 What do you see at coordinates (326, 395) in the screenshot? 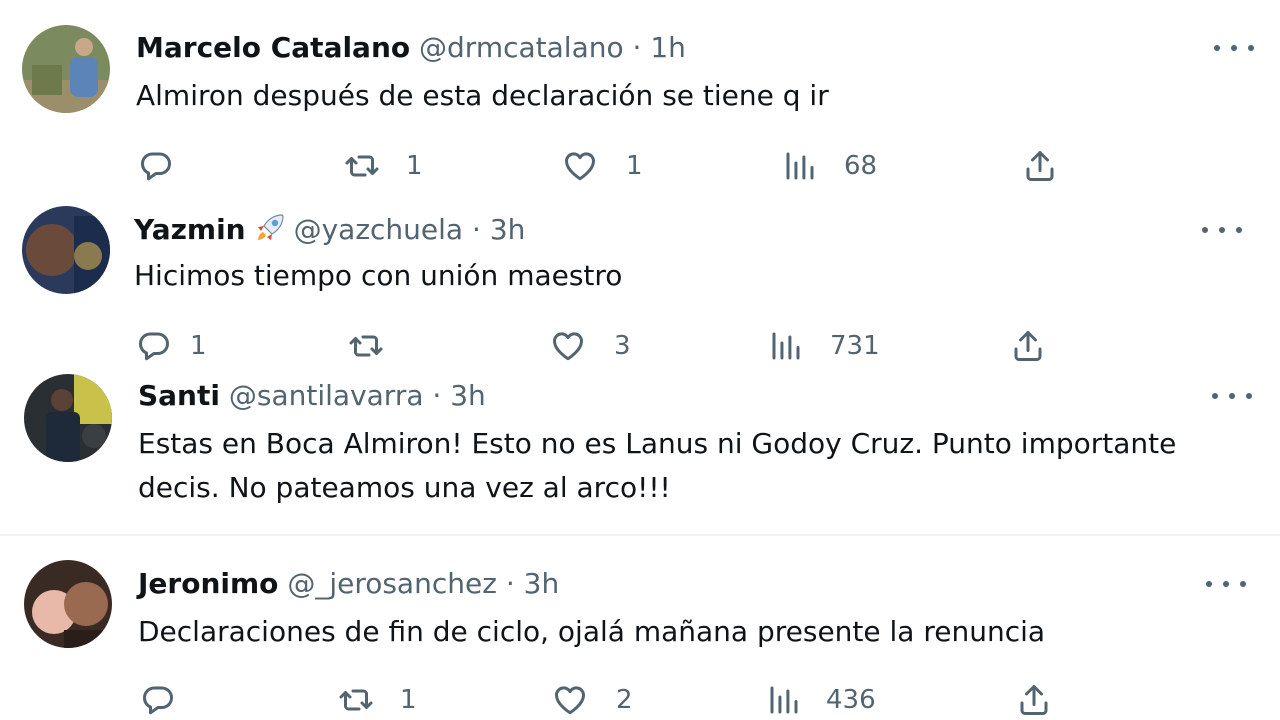
I see `handle: @santilavarra` at bounding box center [326, 395].